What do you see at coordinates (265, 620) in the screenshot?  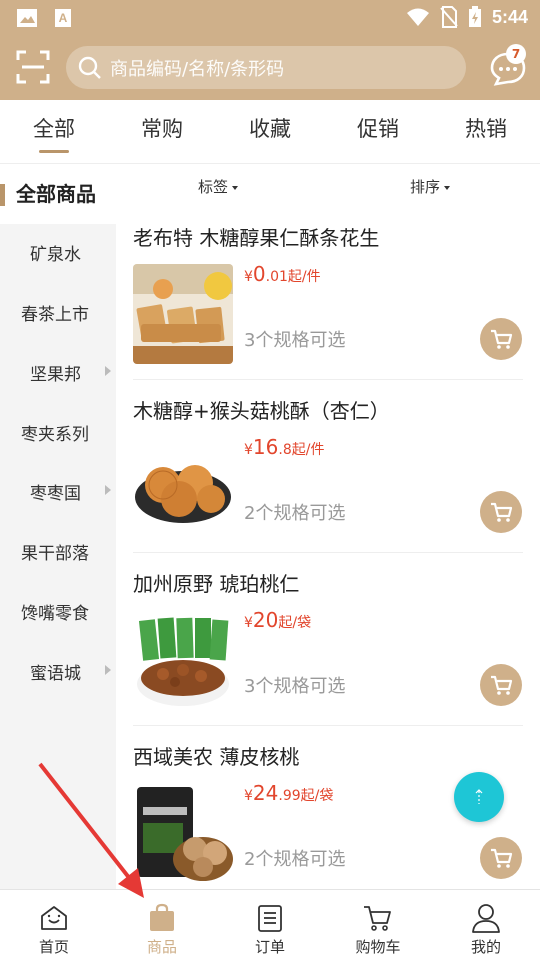 I see `price-integer: 20` at bounding box center [265, 620].